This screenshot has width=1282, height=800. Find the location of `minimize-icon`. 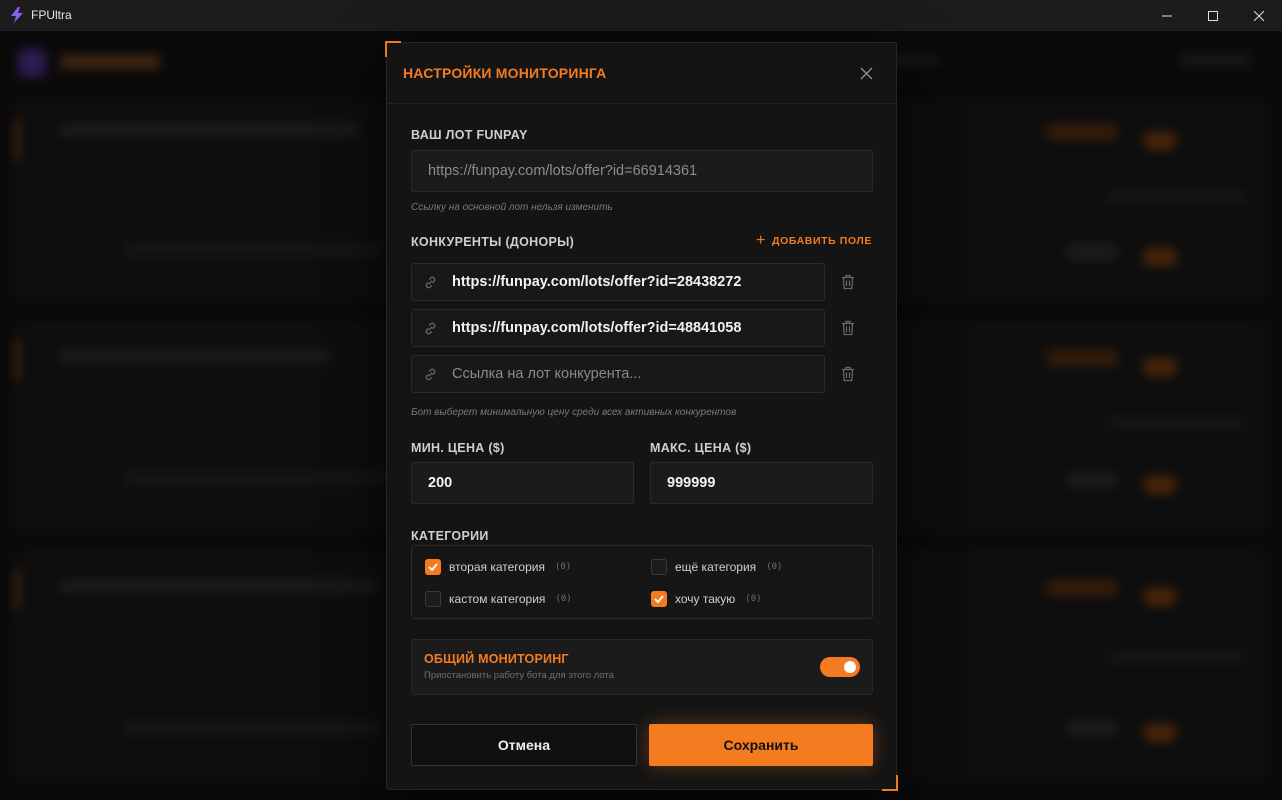

minimize-icon is located at coordinates (1167, 15).